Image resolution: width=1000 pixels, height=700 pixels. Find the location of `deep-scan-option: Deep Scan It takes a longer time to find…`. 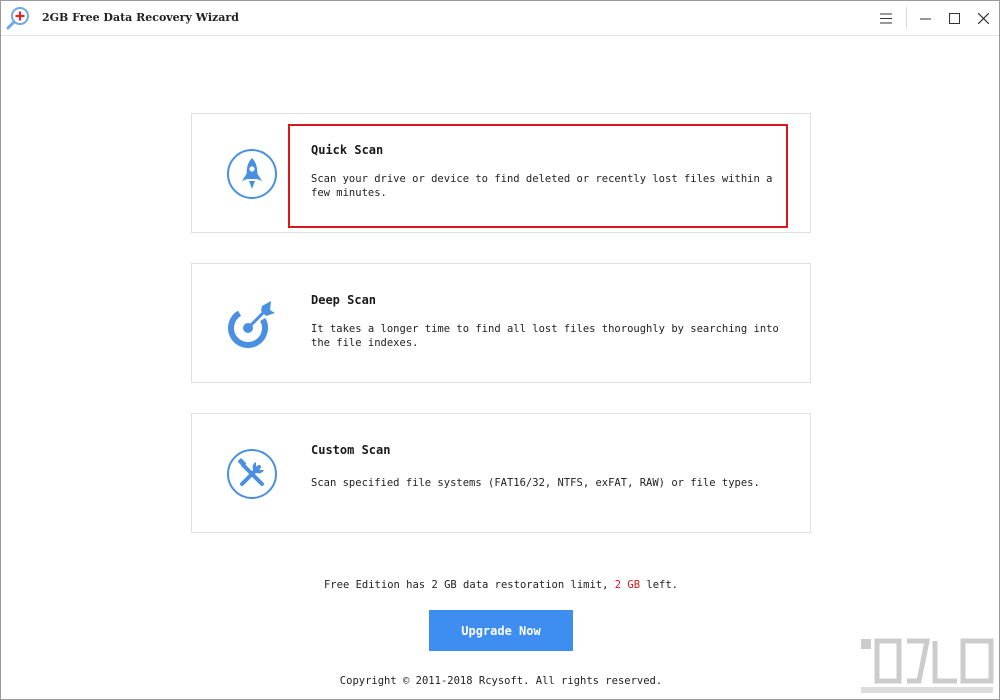

deep-scan-option: Deep Scan It takes a longer time to find… is located at coordinates (501, 323).